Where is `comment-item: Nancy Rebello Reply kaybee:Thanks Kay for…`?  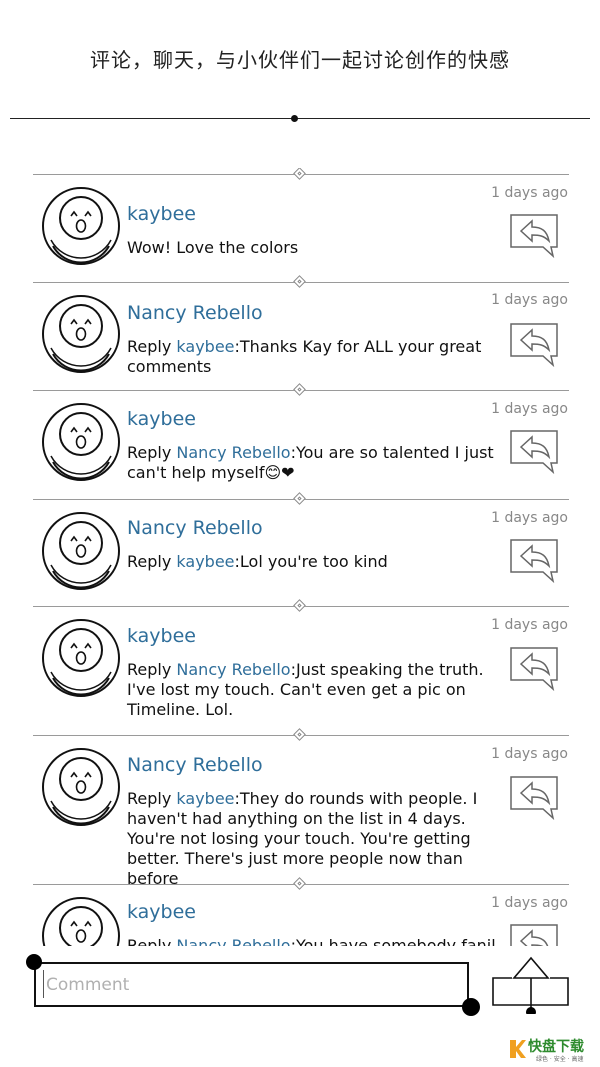
comment-item: Nancy Rebello Reply kaybee:Thanks Kay for… is located at coordinates (300, 329).